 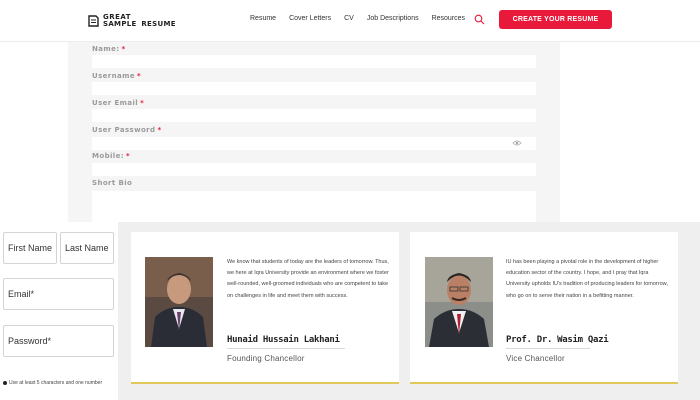 What do you see at coordinates (30, 248) in the screenshot?
I see `first-name-input: First Name` at bounding box center [30, 248].